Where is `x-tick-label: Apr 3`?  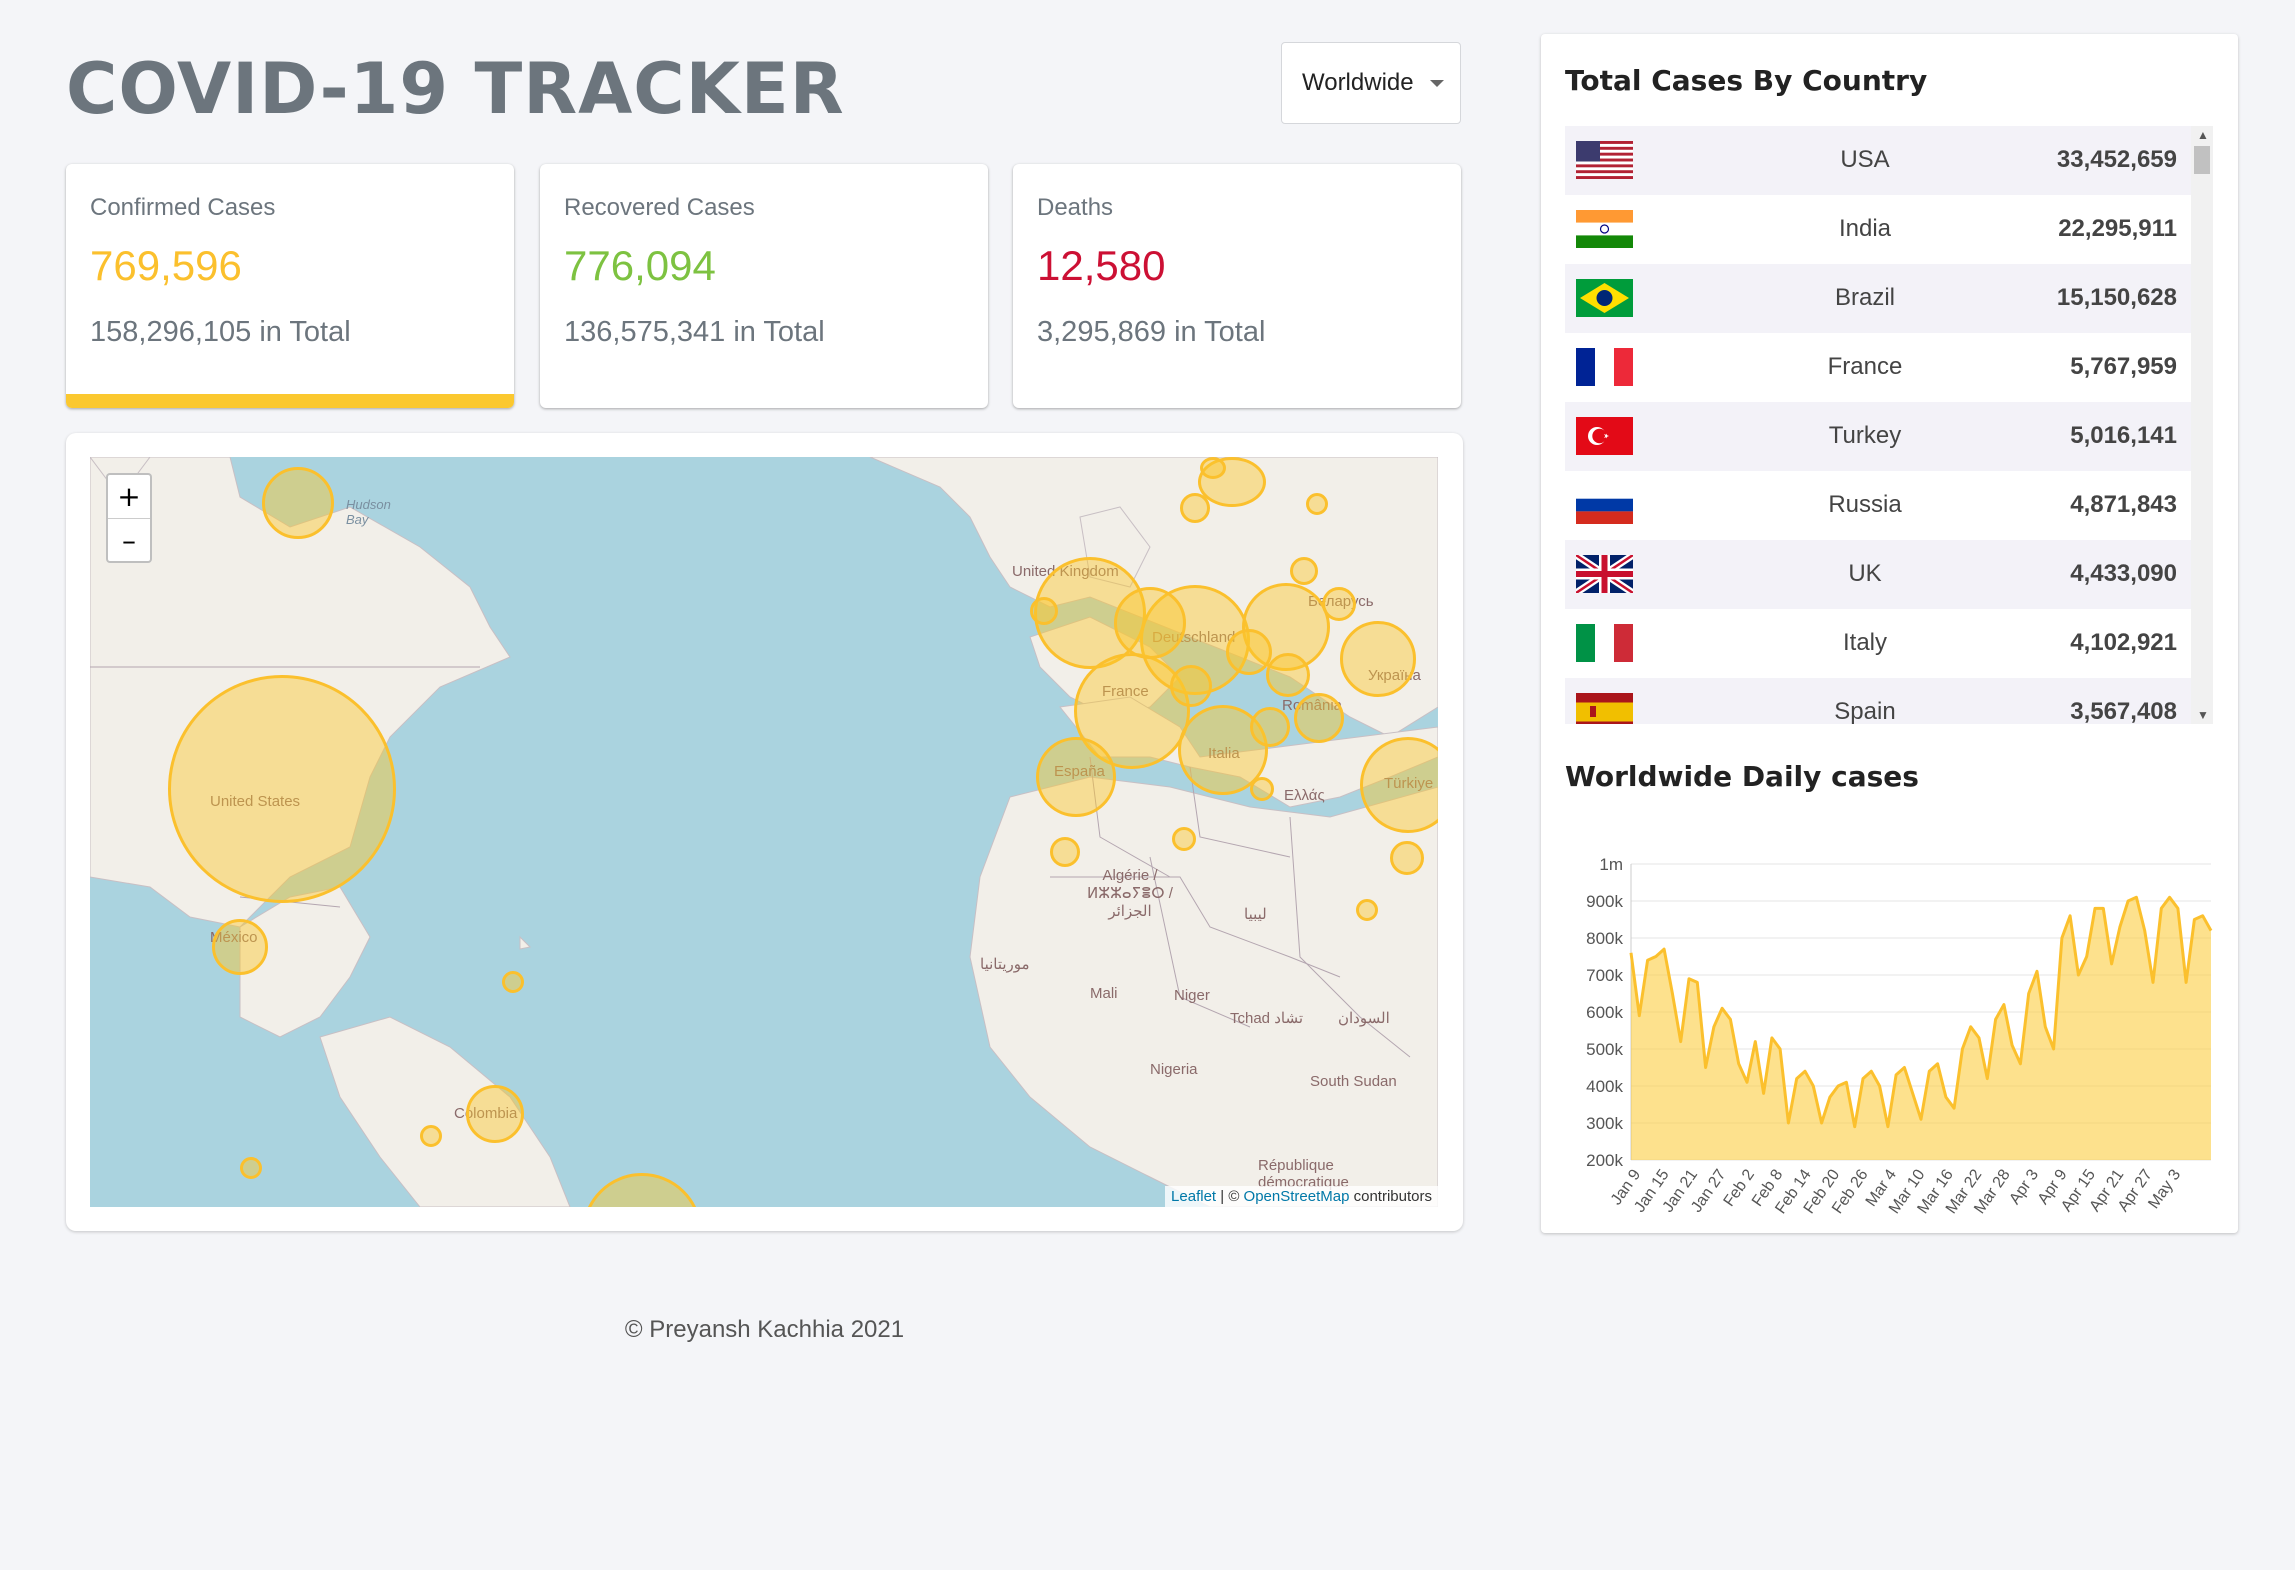 x-tick-label: Apr 3 is located at coordinates (2024, 1186).